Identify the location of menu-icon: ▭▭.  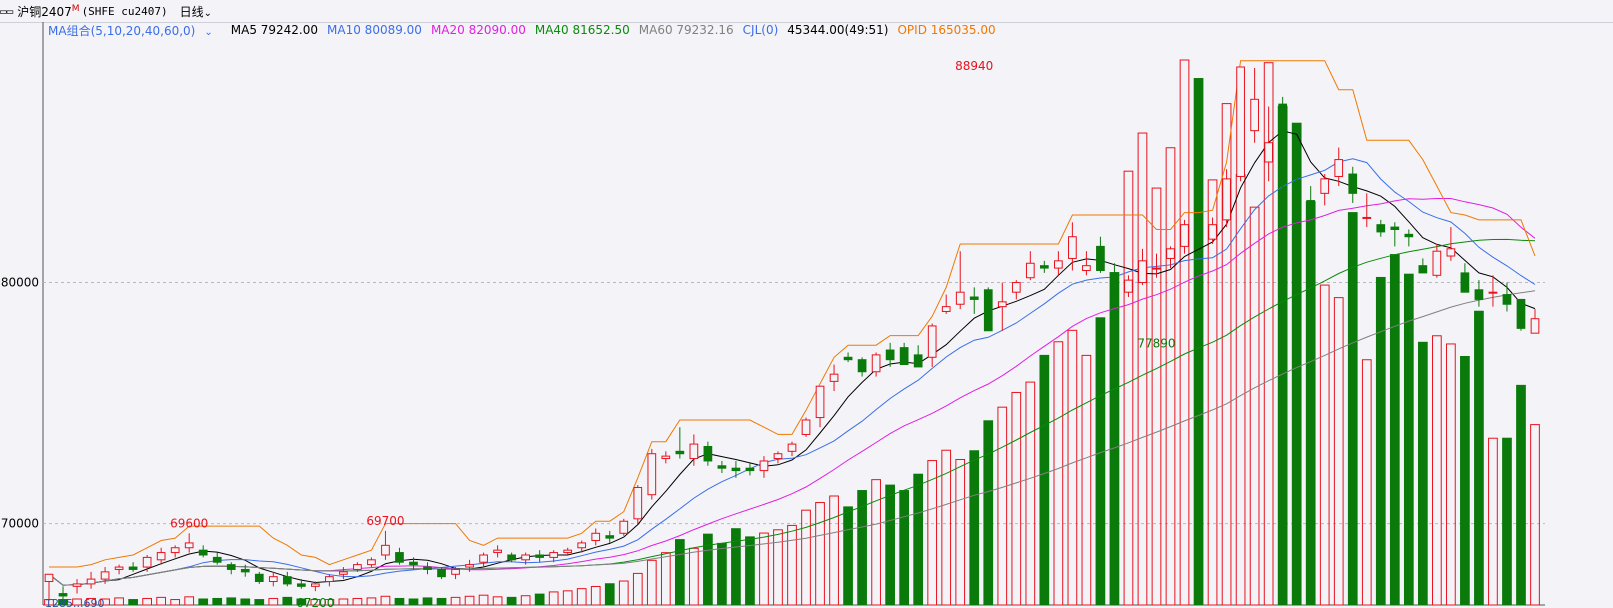
(6, 11).